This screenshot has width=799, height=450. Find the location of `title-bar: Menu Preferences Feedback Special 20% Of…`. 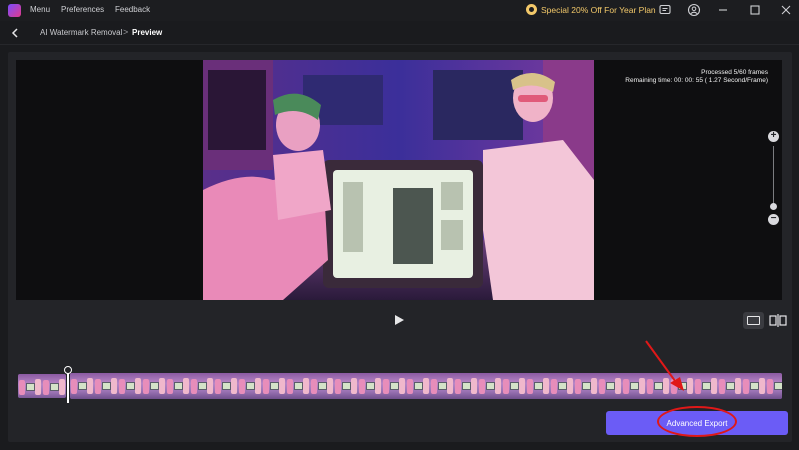

title-bar: Menu Preferences Feedback Special 20% Of… is located at coordinates (399, 10).